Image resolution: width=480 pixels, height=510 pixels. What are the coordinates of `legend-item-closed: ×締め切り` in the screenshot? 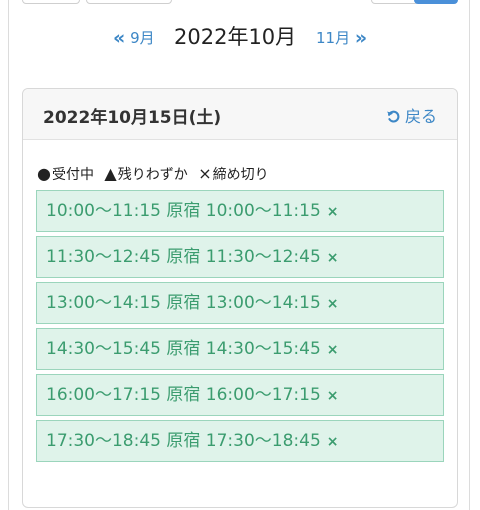 It's located at (233, 173).